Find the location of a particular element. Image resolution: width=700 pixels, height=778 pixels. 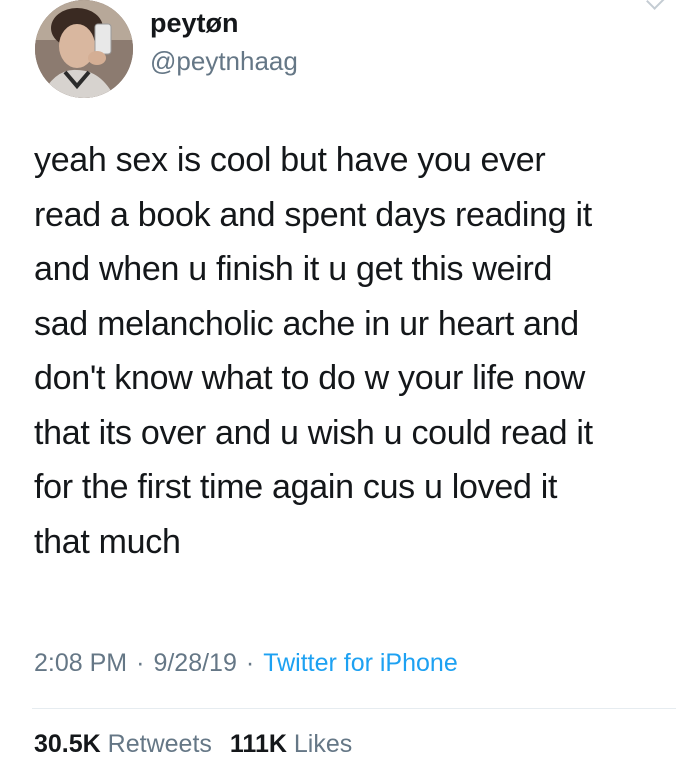

tweet-date: 9/28/19 is located at coordinates (194, 663).